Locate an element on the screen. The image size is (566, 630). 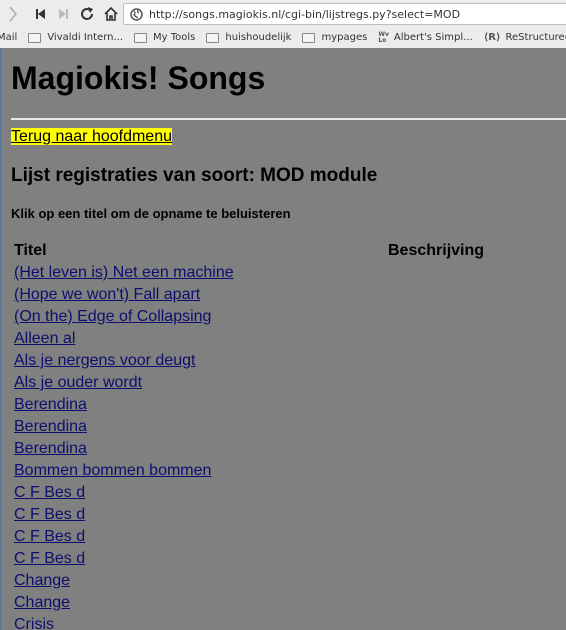
bookmark-mypages: mypages is located at coordinates (334, 37).